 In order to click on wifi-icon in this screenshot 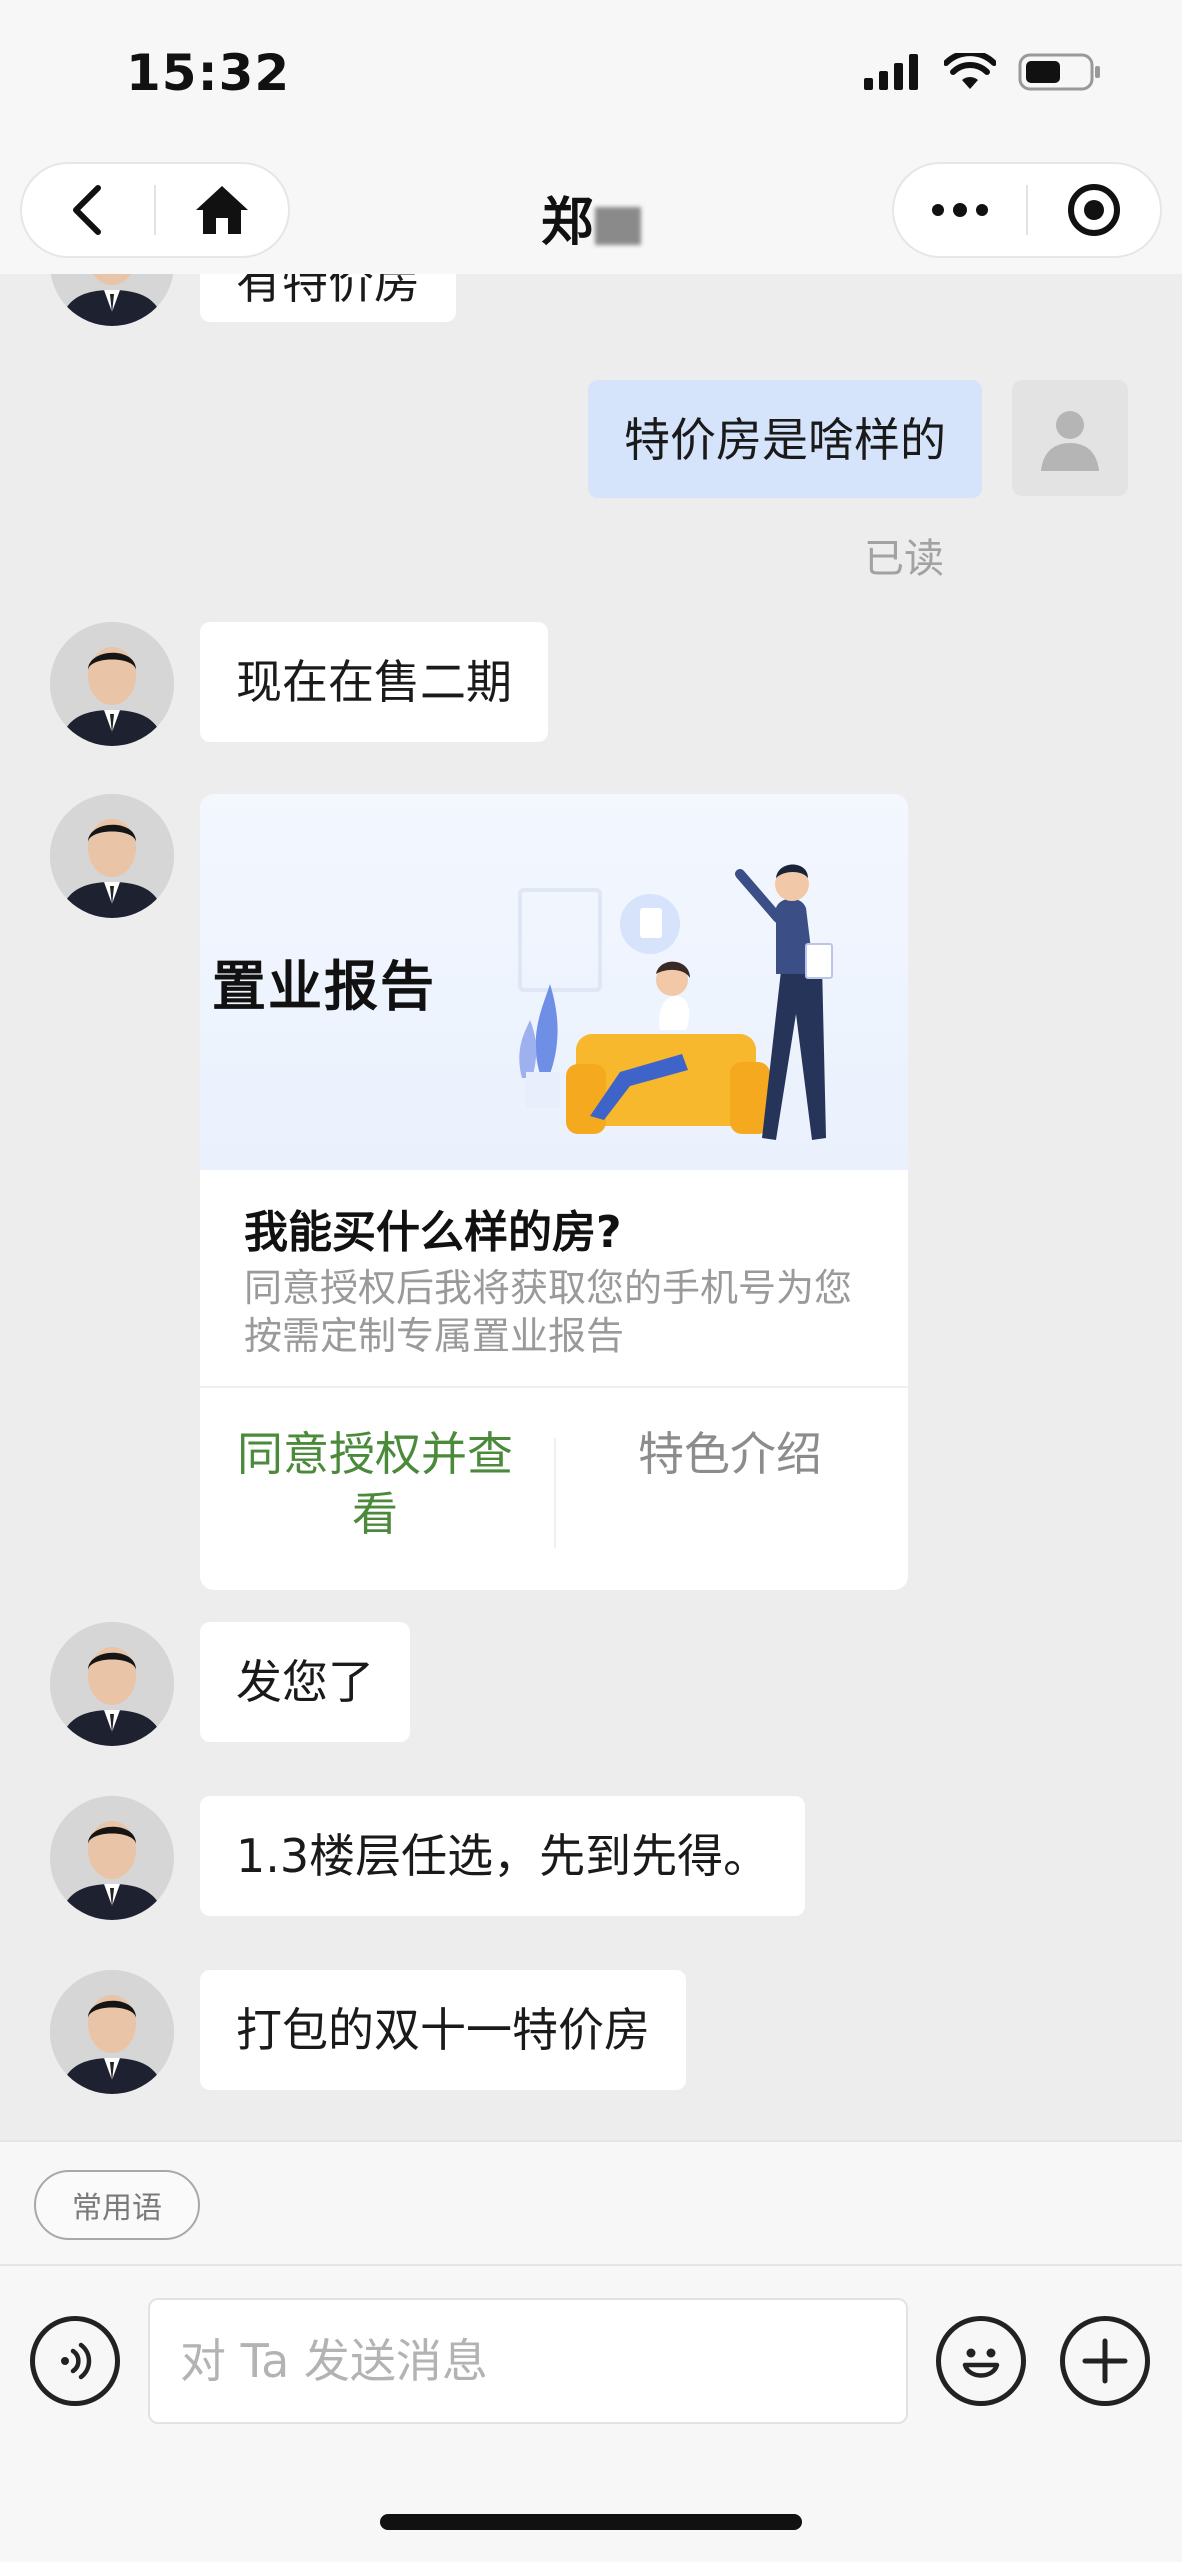, I will do `click(970, 71)`.